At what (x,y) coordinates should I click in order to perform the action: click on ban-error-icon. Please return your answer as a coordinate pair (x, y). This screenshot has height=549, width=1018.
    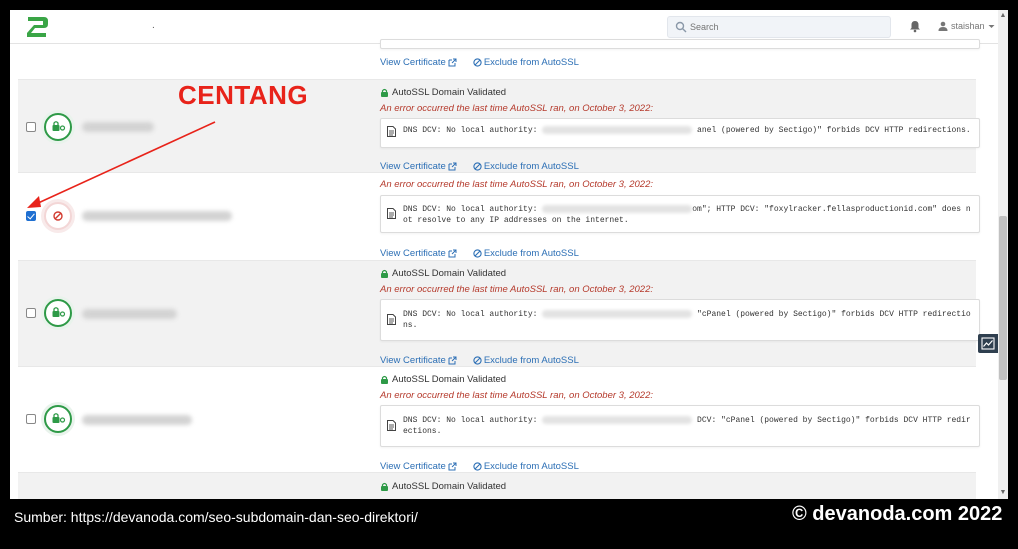
    Looking at the image, I should click on (58, 216).